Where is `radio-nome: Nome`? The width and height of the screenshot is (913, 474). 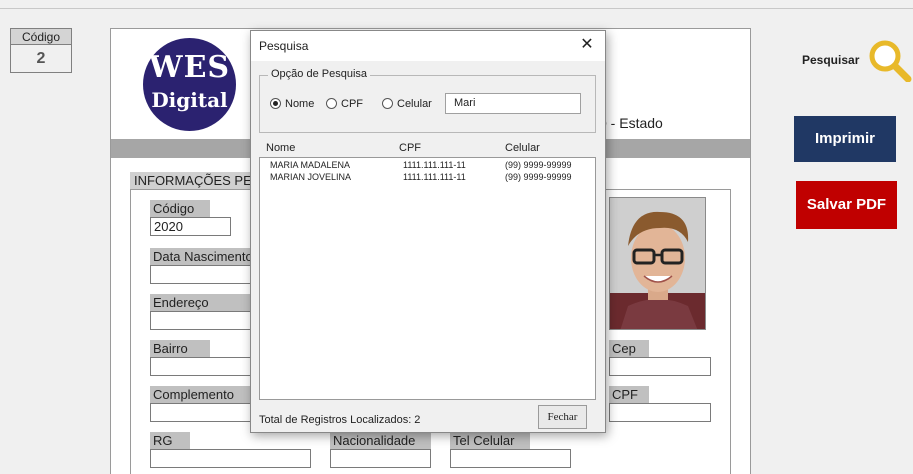 radio-nome: Nome is located at coordinates (292, 104).